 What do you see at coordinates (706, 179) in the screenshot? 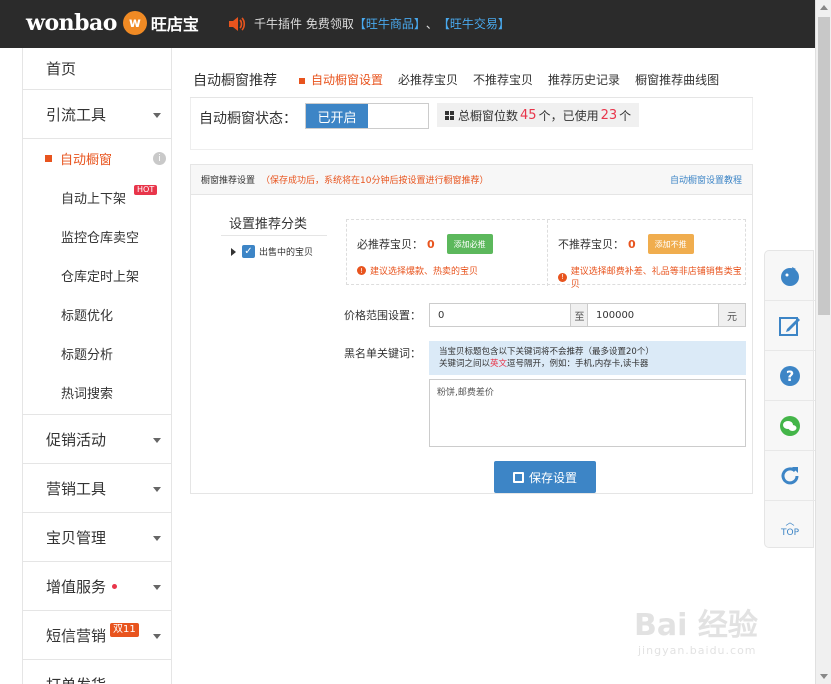
I see `tutorial-link: 自动橱窗设置教程` at bounding box center [706, 179].